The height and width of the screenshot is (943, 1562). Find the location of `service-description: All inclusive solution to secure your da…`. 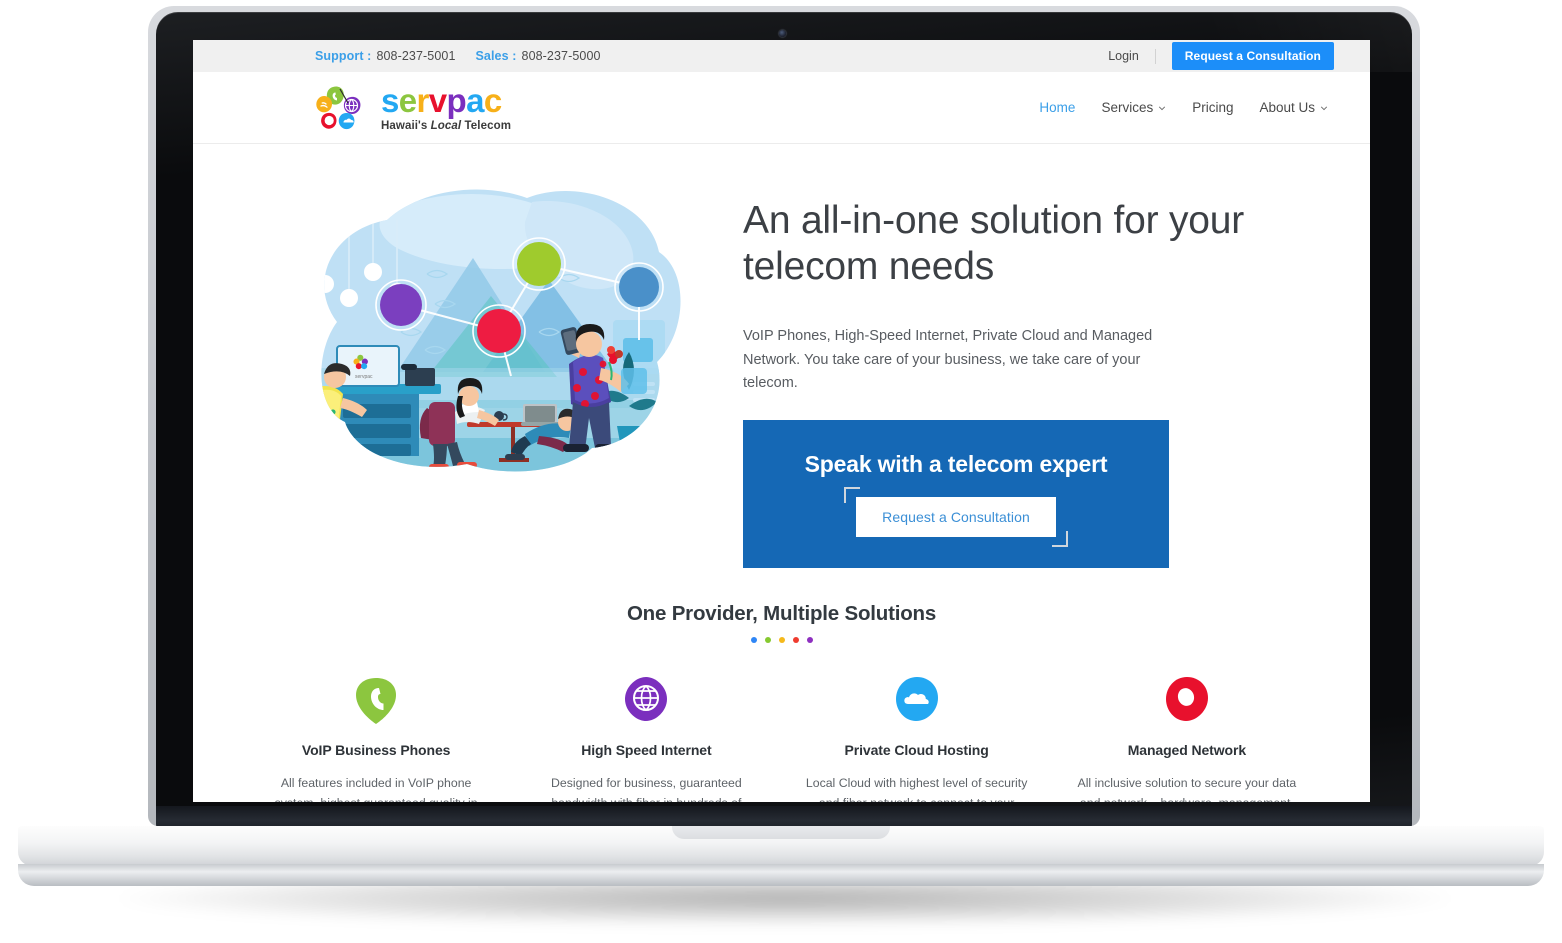

service-description: All inclusive solution to secure your da… is located at coordinates (1187, 788).